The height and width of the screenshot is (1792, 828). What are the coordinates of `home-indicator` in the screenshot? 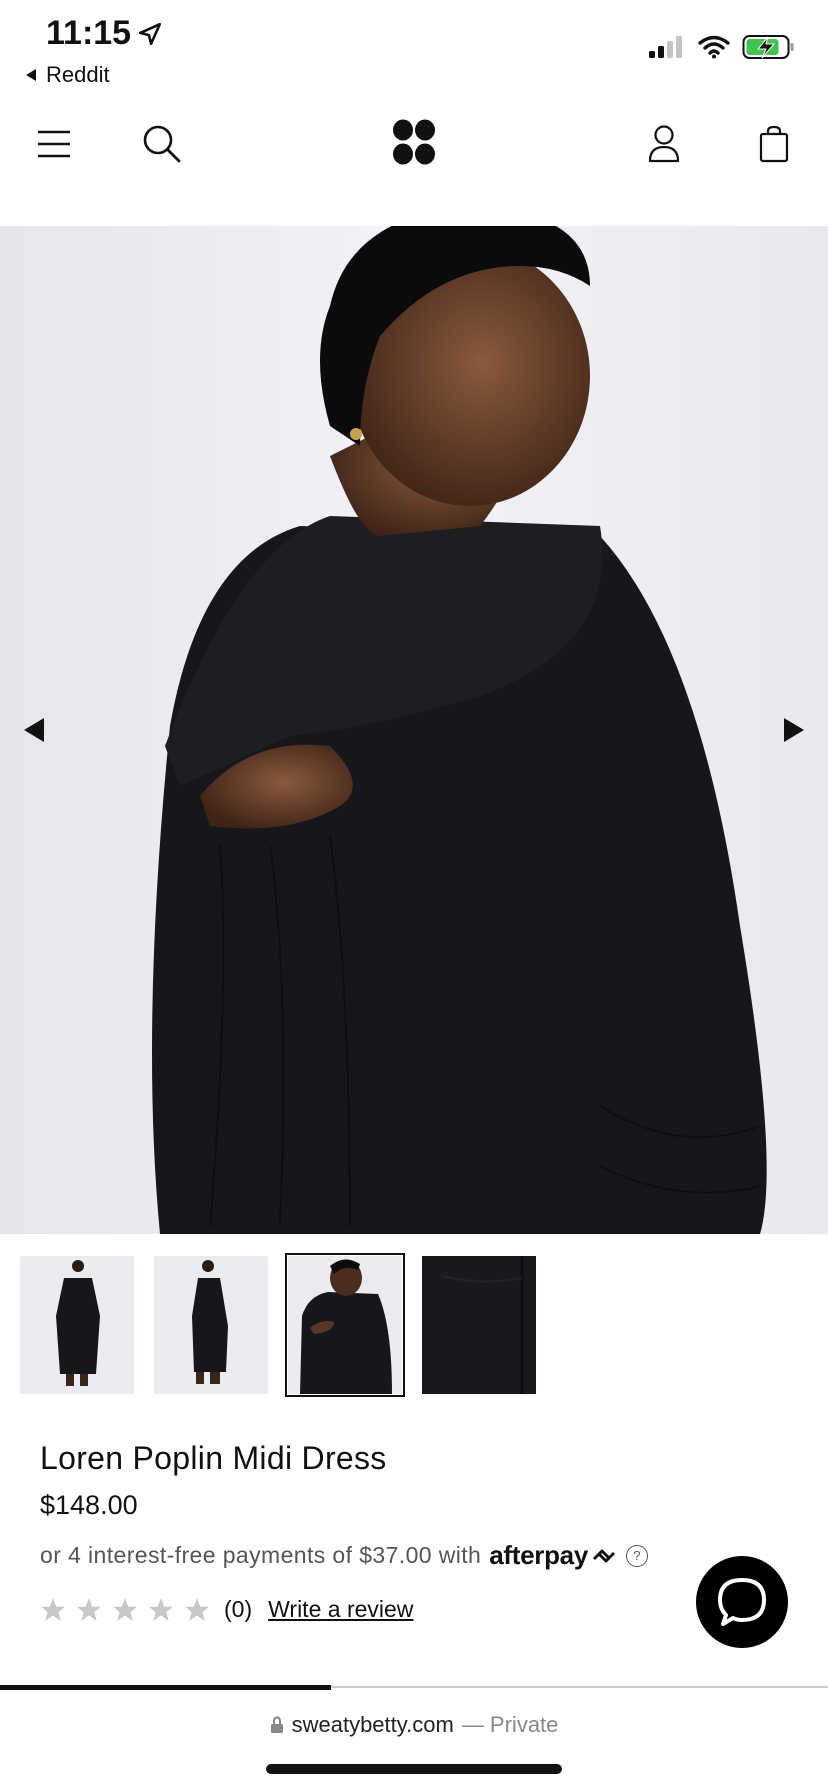 It's located at (414, 1769).